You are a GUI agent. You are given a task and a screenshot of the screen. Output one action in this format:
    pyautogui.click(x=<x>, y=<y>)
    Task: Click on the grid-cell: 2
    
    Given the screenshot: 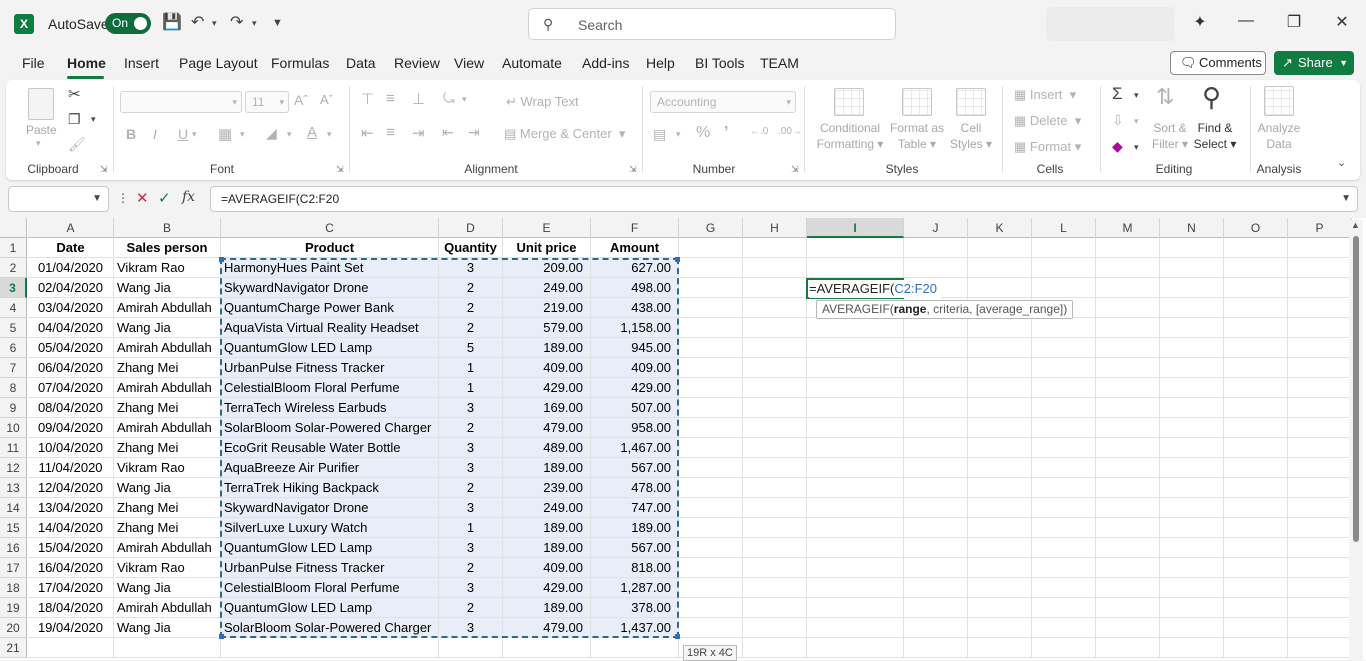 What is the action you would take?
    pyautogui.click(x=471, y=308)
    